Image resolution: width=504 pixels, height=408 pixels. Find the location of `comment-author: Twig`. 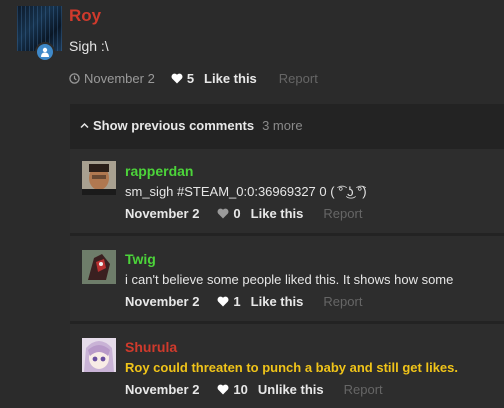

comment-author: Twig is located at coordinates (140, 259).